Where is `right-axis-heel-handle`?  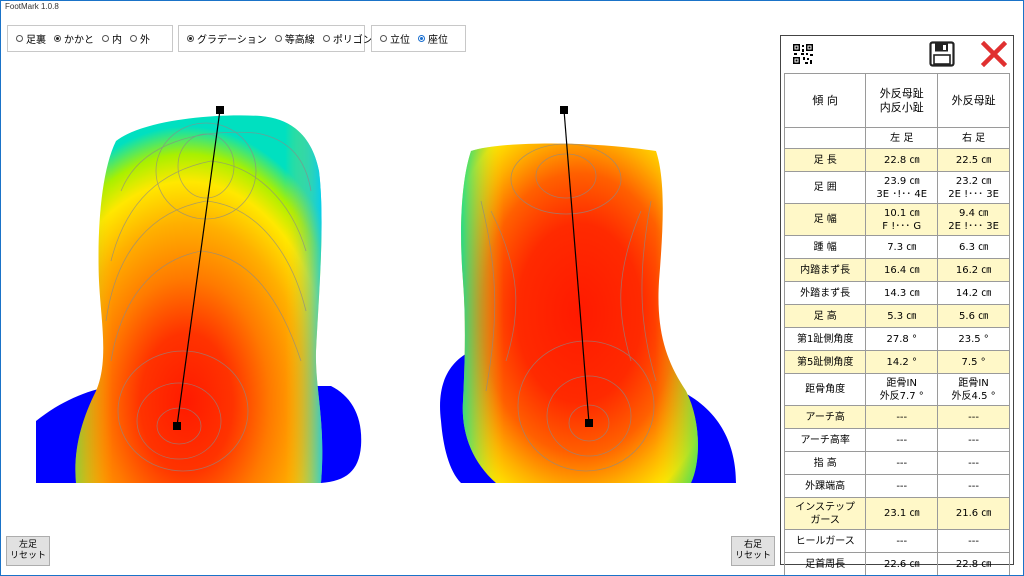
right-axis-heel-handle is located at coordinates (589, 423).